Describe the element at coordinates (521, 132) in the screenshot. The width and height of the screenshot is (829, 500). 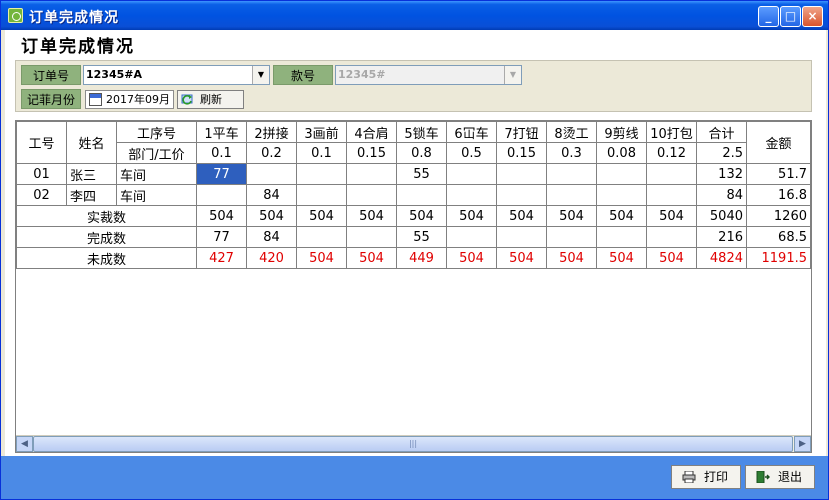
I see `process-header: 7打钮` at that location.